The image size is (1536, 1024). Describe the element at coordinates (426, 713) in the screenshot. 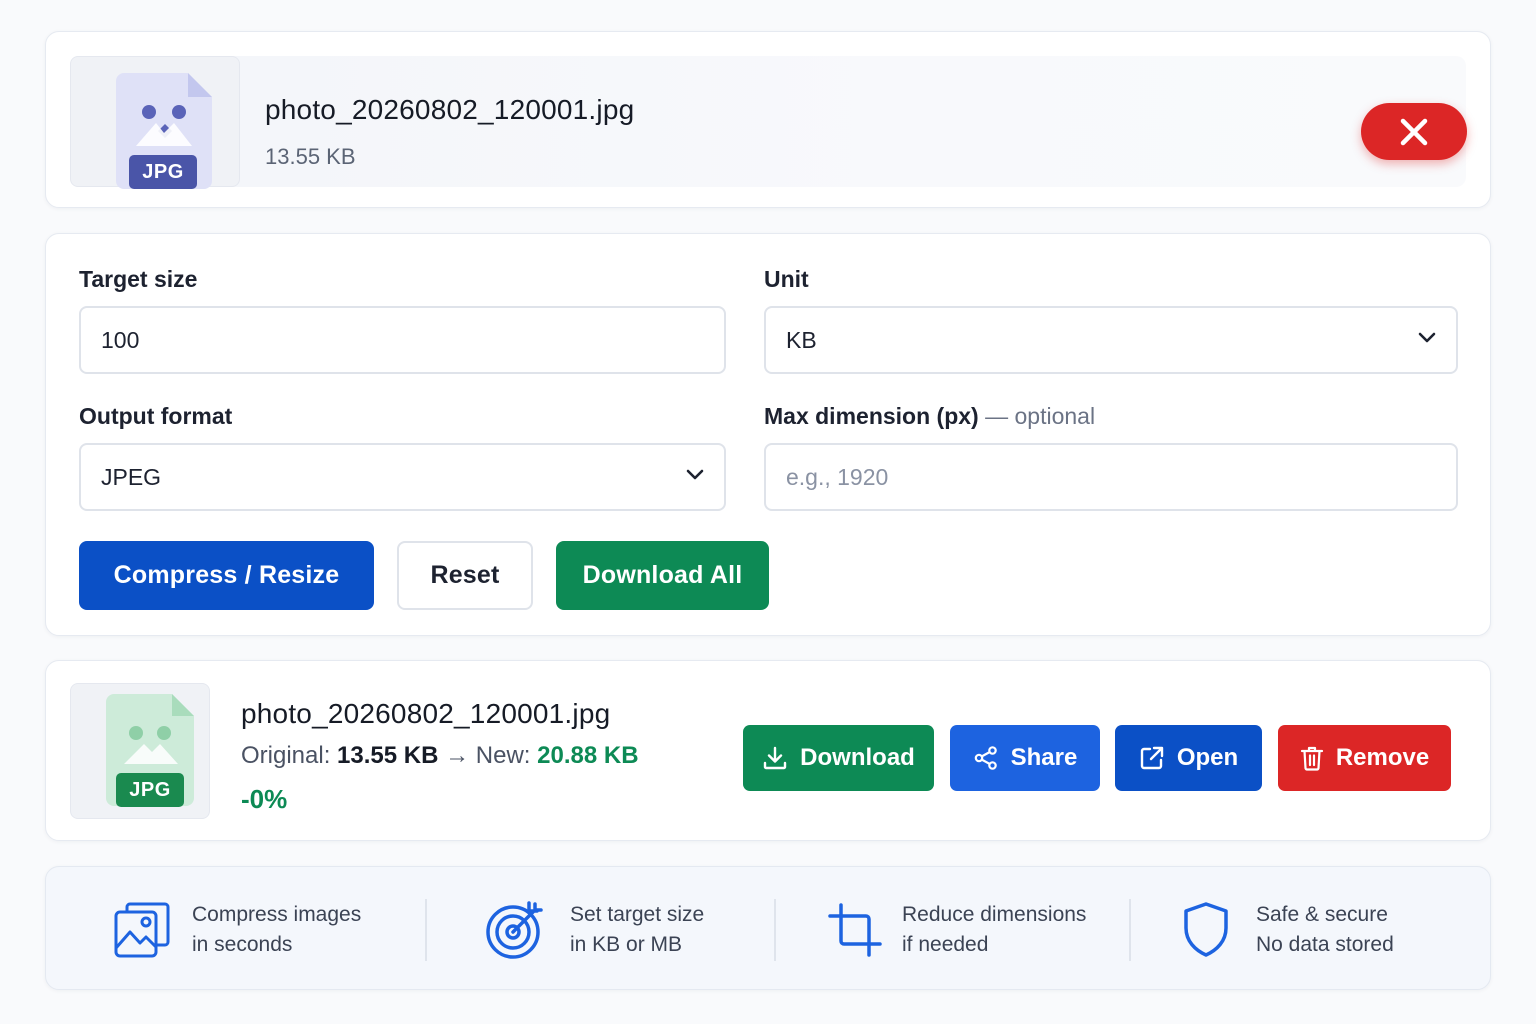

I see `result-file-name: photo_20260802_120001.jpg` at that location.